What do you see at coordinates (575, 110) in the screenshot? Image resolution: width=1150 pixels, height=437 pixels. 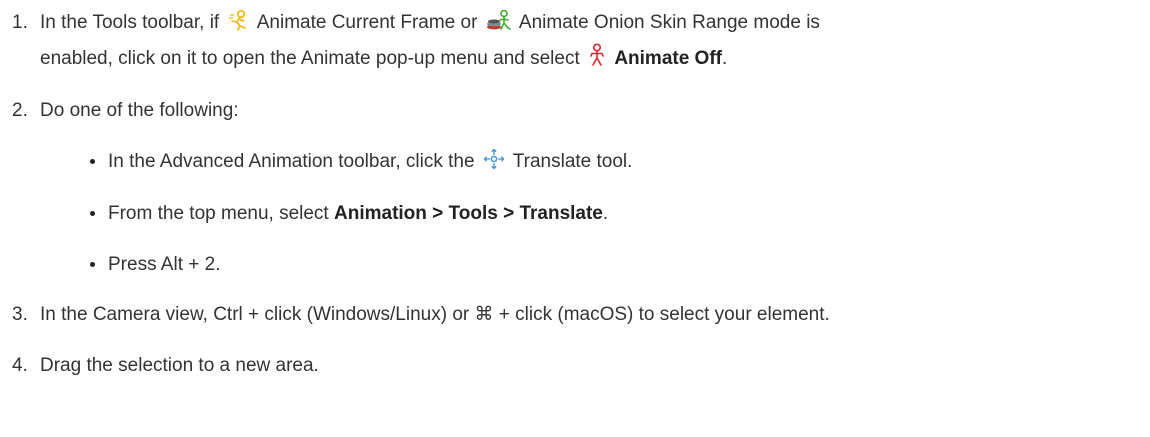 I see `step-2: 2. Do one of the following:` at bounding box center [575, 110].